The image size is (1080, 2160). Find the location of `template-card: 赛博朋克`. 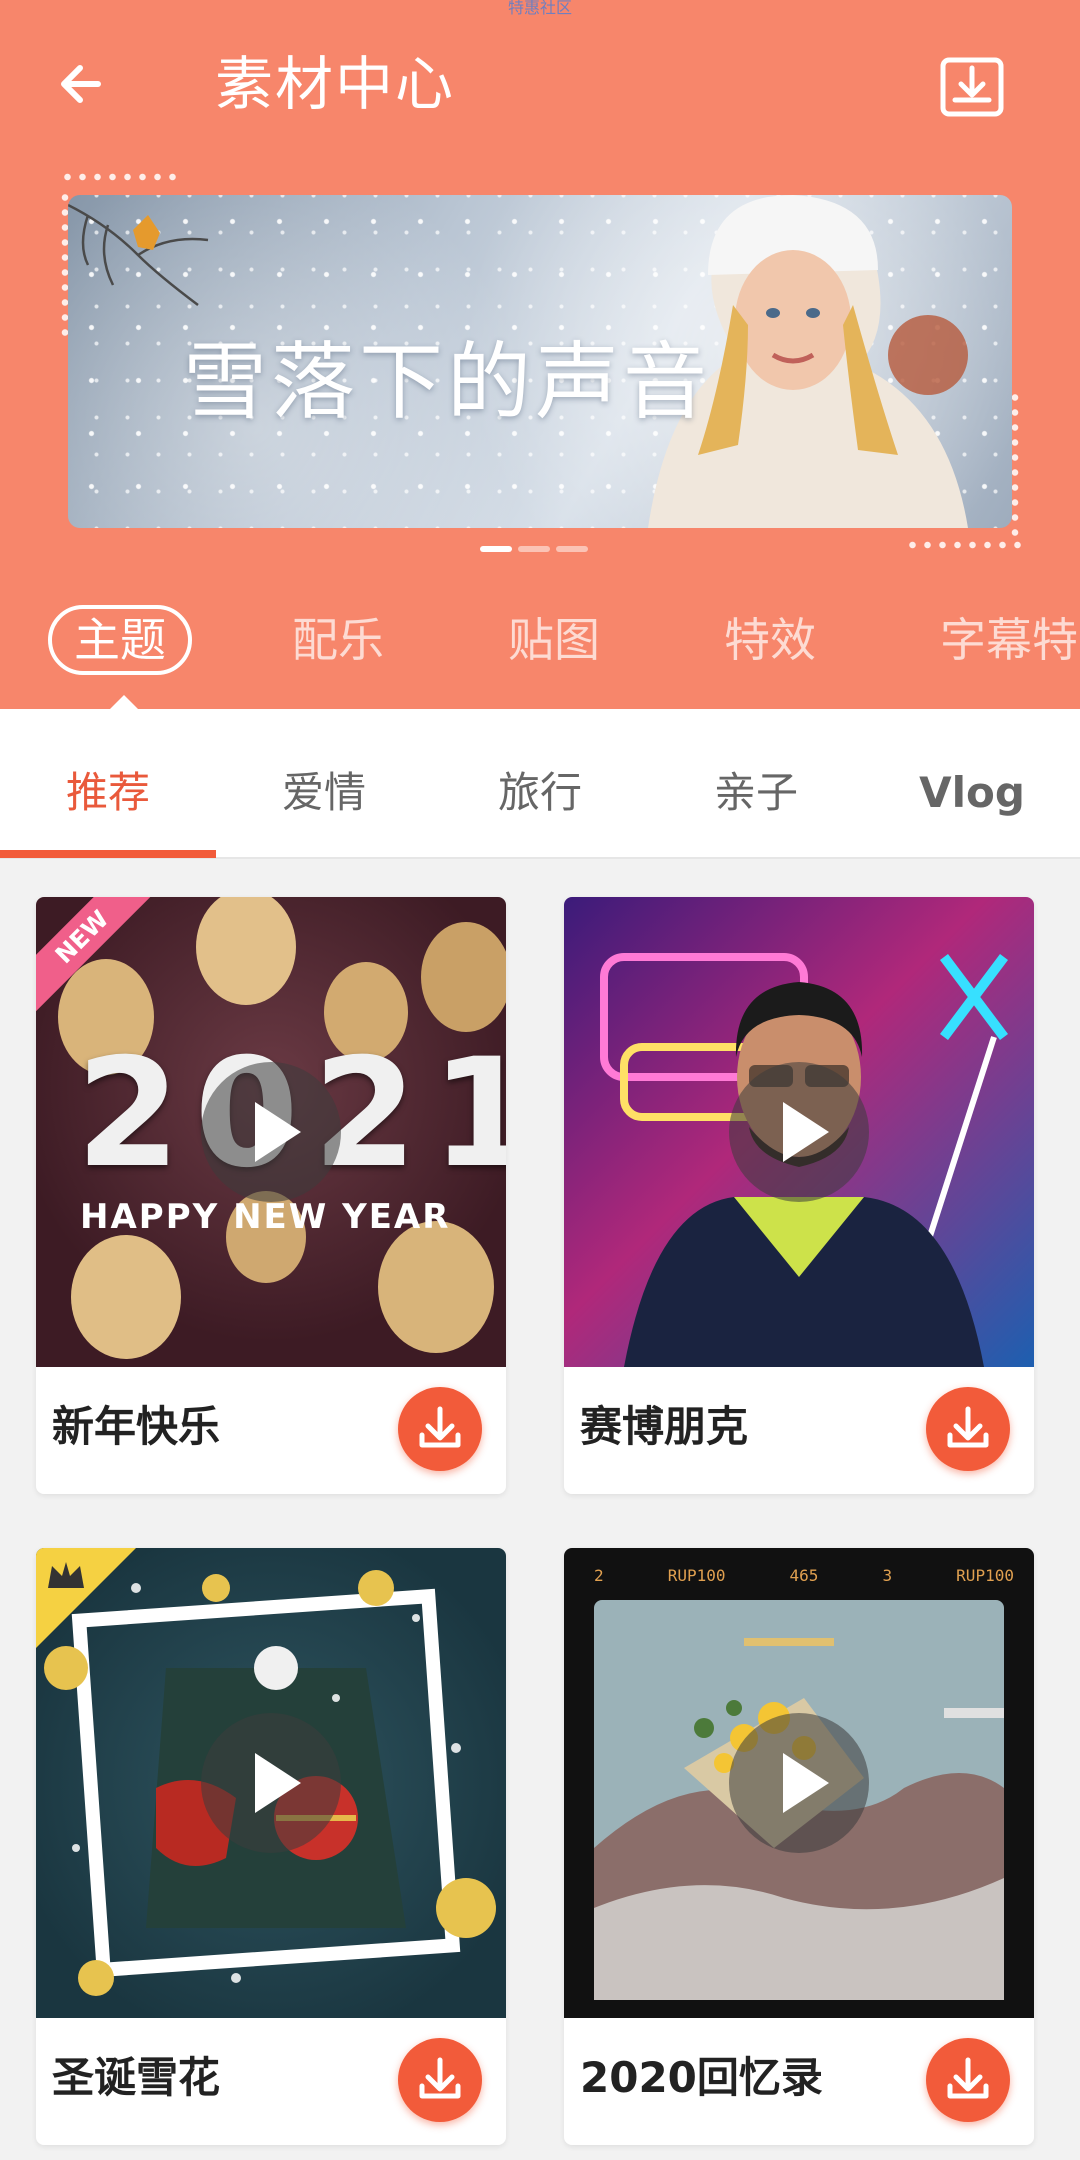

template-card: 赛博朋克 is located at coordinates (799, 1195).